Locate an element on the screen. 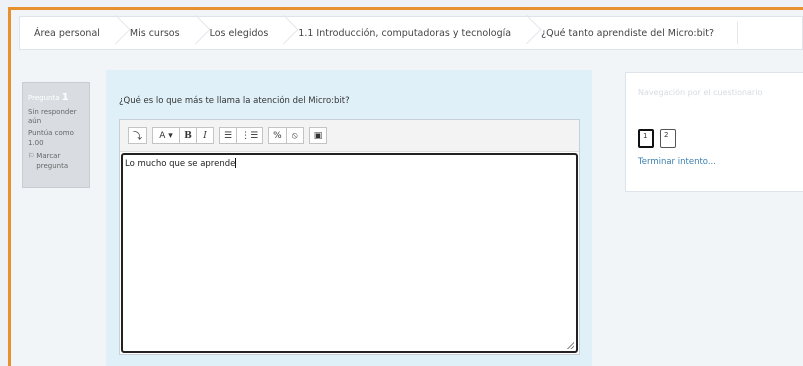 Image resolution: width=803 pixels, height=366 pixels. resize-handle-icon is located at coordinates (570, 345).